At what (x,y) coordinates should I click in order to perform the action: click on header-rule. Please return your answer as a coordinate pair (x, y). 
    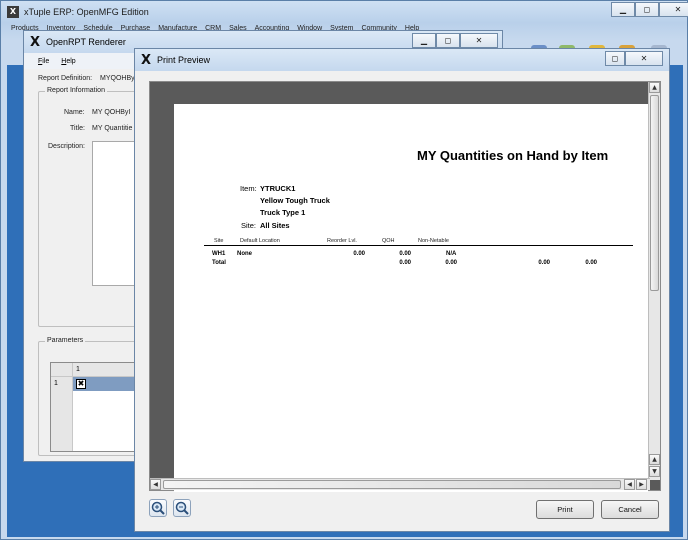
    Looking at the image, I should click on (418, 245).